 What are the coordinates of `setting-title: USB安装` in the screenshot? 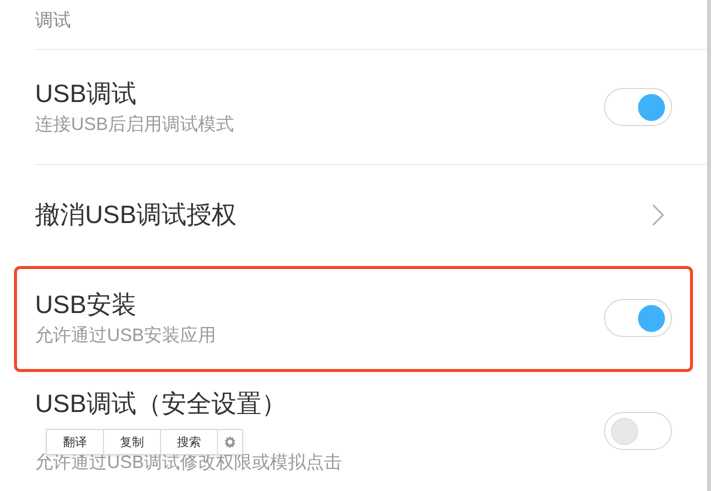 It's located at (86, 305).